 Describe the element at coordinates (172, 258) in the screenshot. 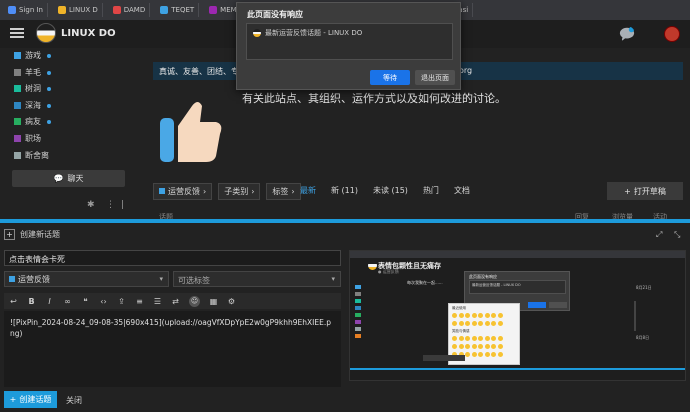

I see `topic-title-input: 点击表情会卡死` at that location.